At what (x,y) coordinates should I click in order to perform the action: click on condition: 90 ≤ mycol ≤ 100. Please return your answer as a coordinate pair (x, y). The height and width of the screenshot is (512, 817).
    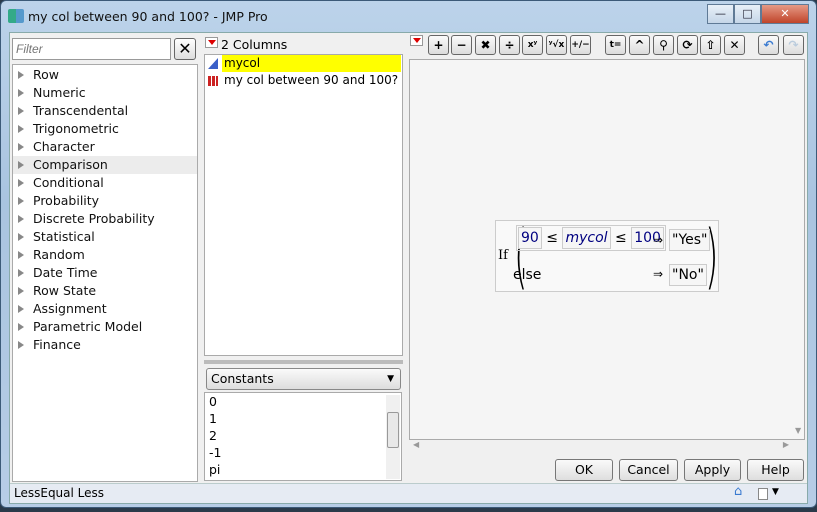
    Looking at the image, I should click on (591, 238).